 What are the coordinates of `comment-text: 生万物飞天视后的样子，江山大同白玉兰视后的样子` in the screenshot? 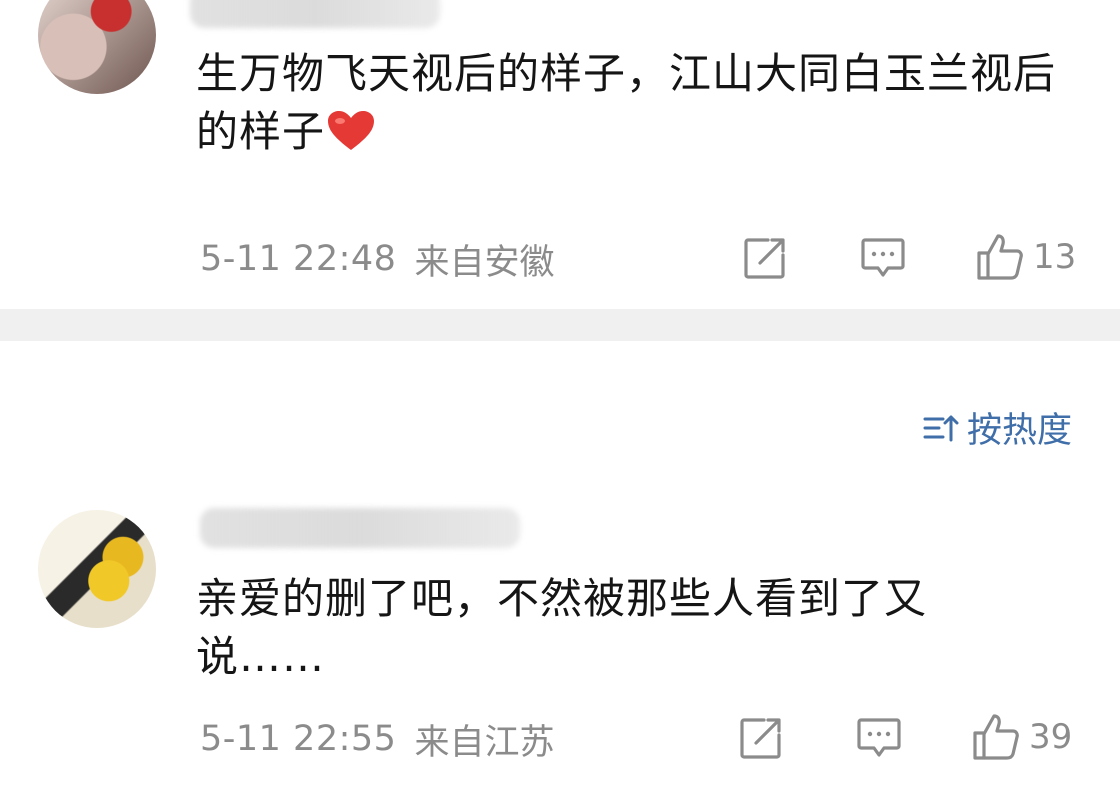 It's located at (631, 103).